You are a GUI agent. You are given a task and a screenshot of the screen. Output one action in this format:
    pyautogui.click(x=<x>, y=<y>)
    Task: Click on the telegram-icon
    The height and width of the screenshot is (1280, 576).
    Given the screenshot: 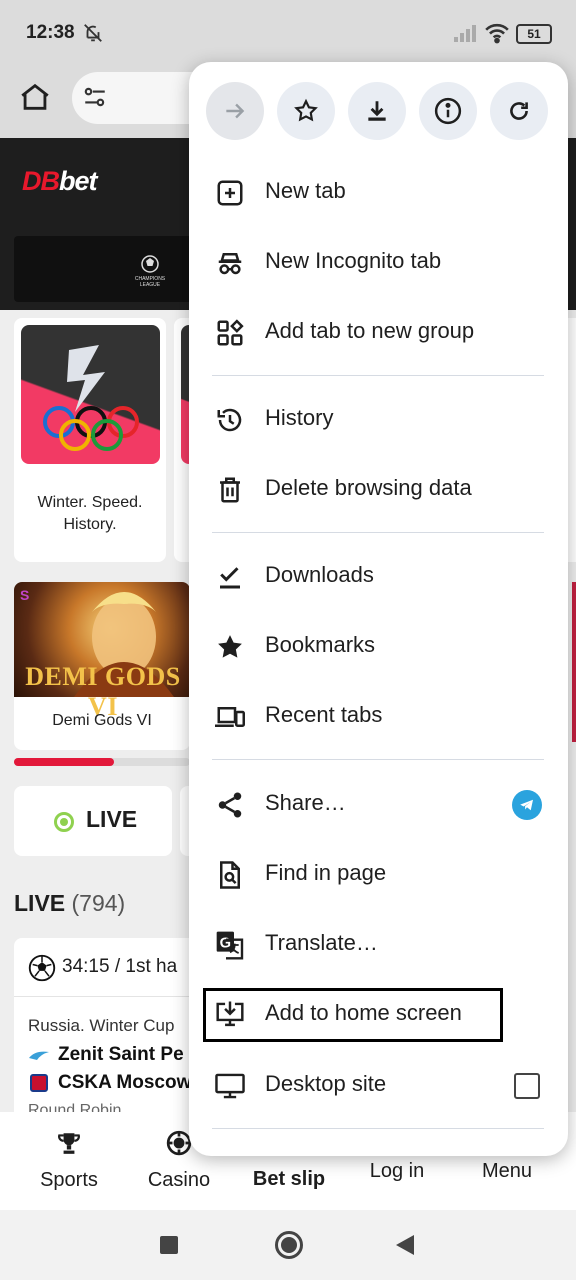 What is the action you would take?
    pyautogui.click(x=527, y=805)
    